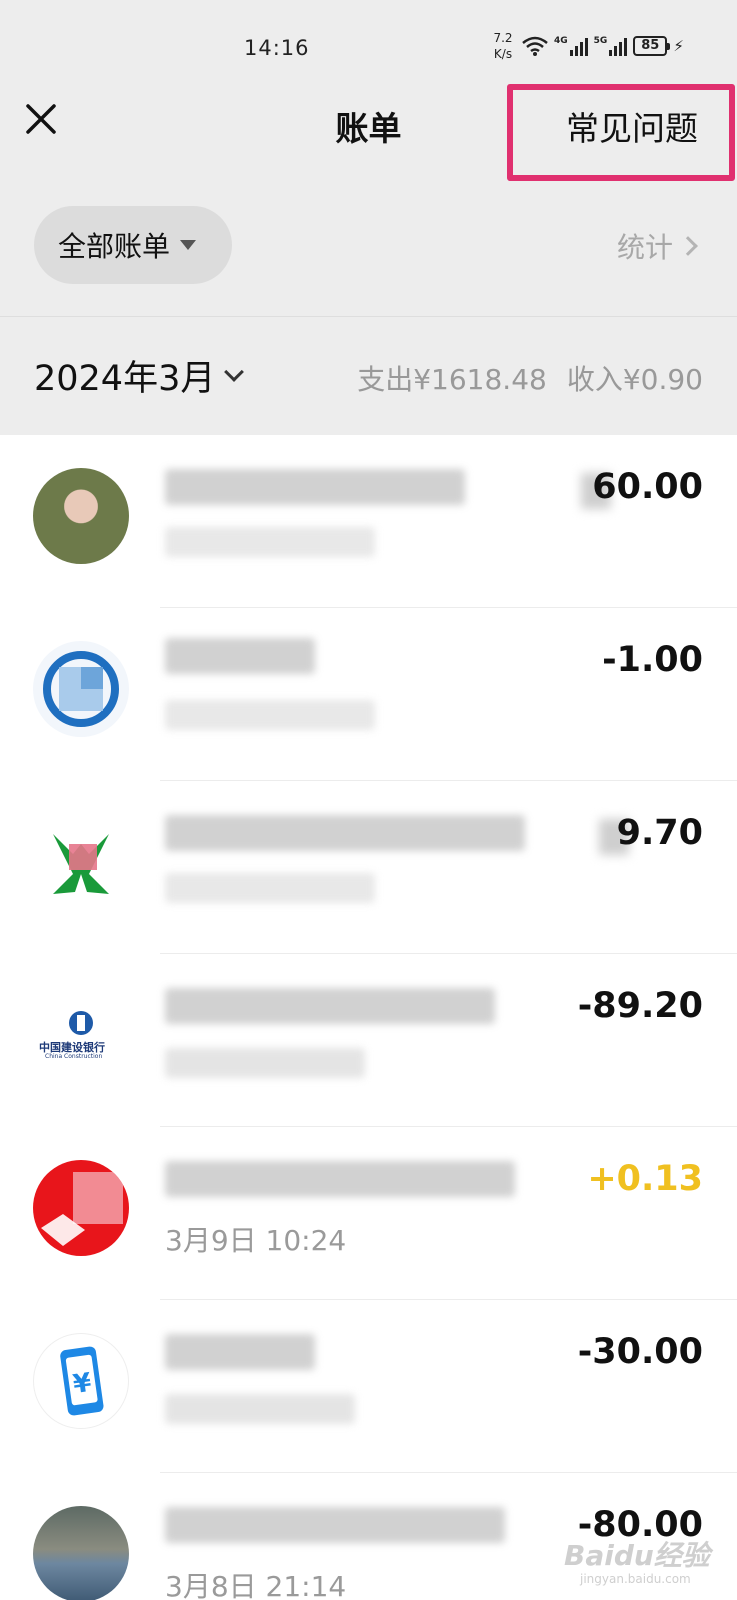 The image size is (737, 1600). What do you see at coordinates (114, 246) in the screenshot?
I see `bill-filter-label: 全部账单` at bounding box center [114, 246].